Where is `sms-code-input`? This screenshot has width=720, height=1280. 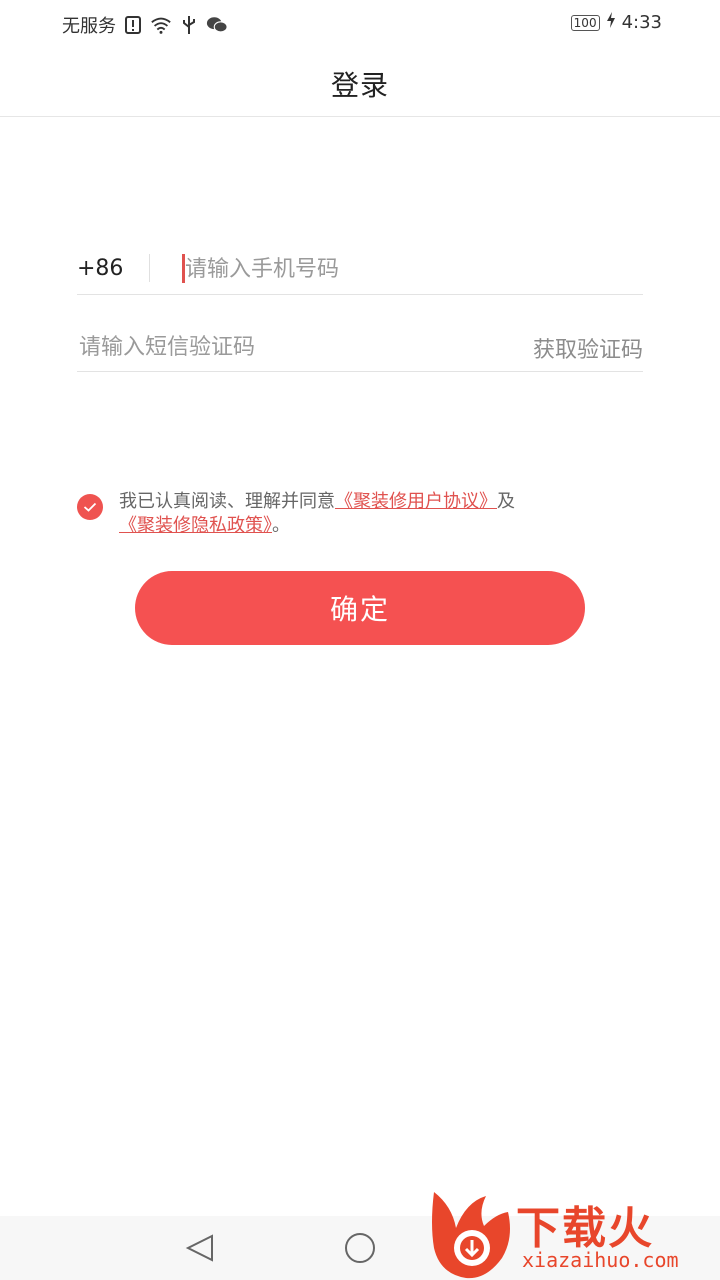
sms-code-input is located at coordinates (279, 347).